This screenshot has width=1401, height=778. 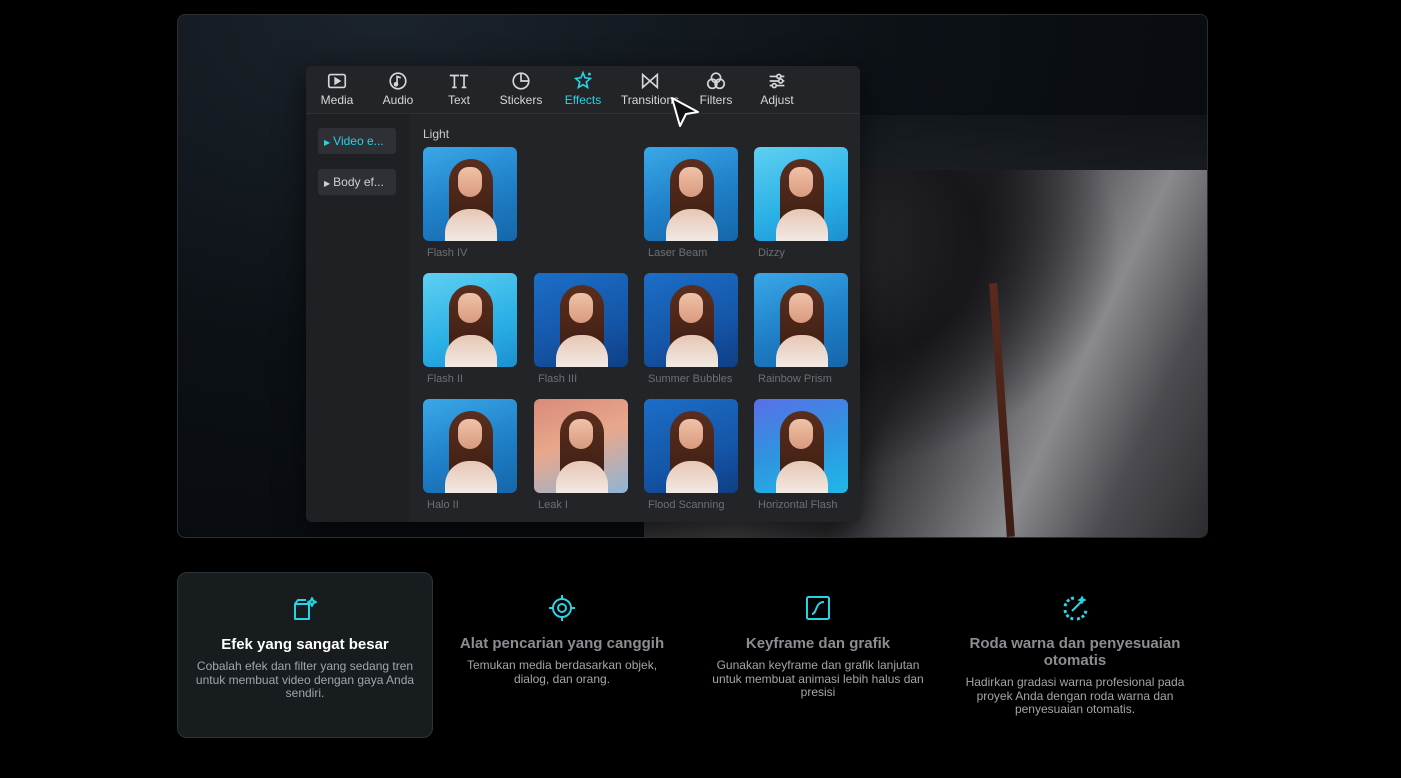 I want to click on effect-label: Flash IV, so click(x=447, y=253).